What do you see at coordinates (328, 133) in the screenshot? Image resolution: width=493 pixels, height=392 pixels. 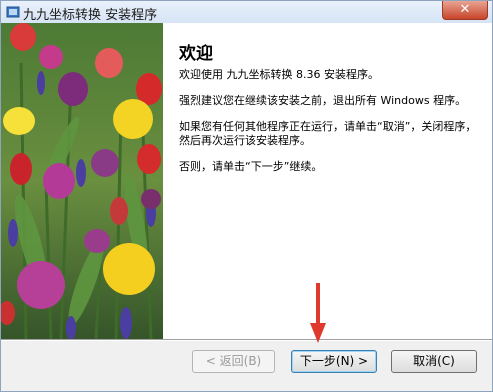 I see `cancel-instruction: 如果您有任何其他程序正在运行，请单击“取消”，关闭程序，然后再次运行该安装程序。` at bounding box center [328, 133].